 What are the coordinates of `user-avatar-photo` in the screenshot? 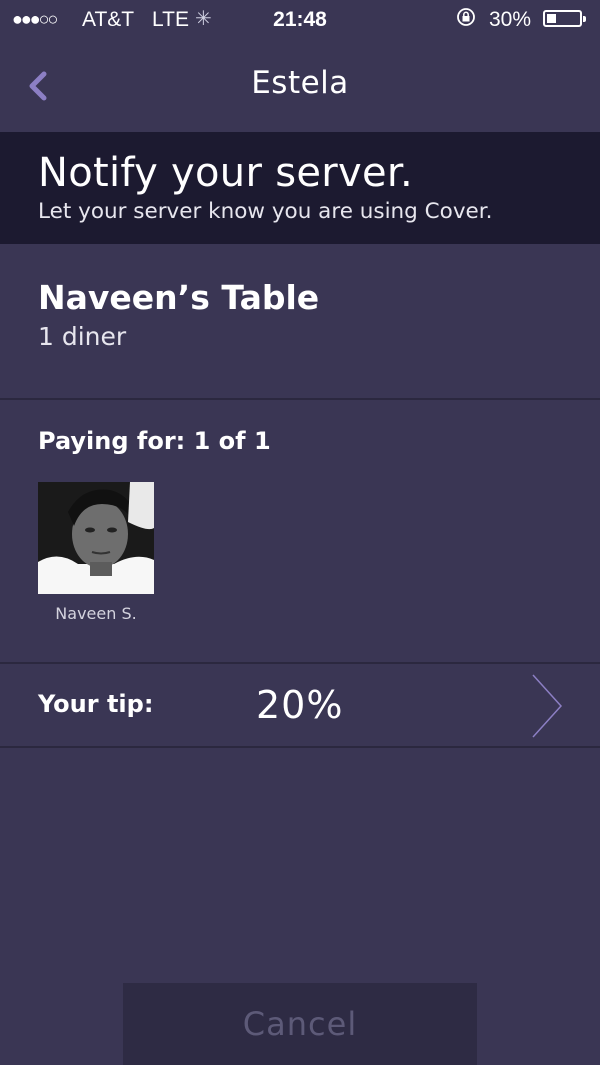 It's located at (96, 538).